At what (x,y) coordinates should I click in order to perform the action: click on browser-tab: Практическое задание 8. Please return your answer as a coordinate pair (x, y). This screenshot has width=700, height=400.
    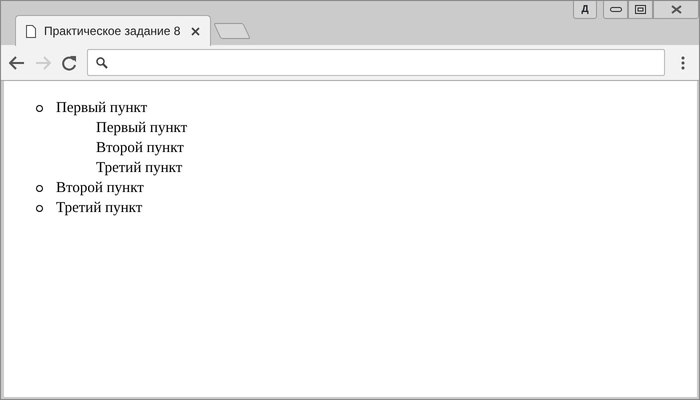
    Looking at the image, I should click on (113, 30).